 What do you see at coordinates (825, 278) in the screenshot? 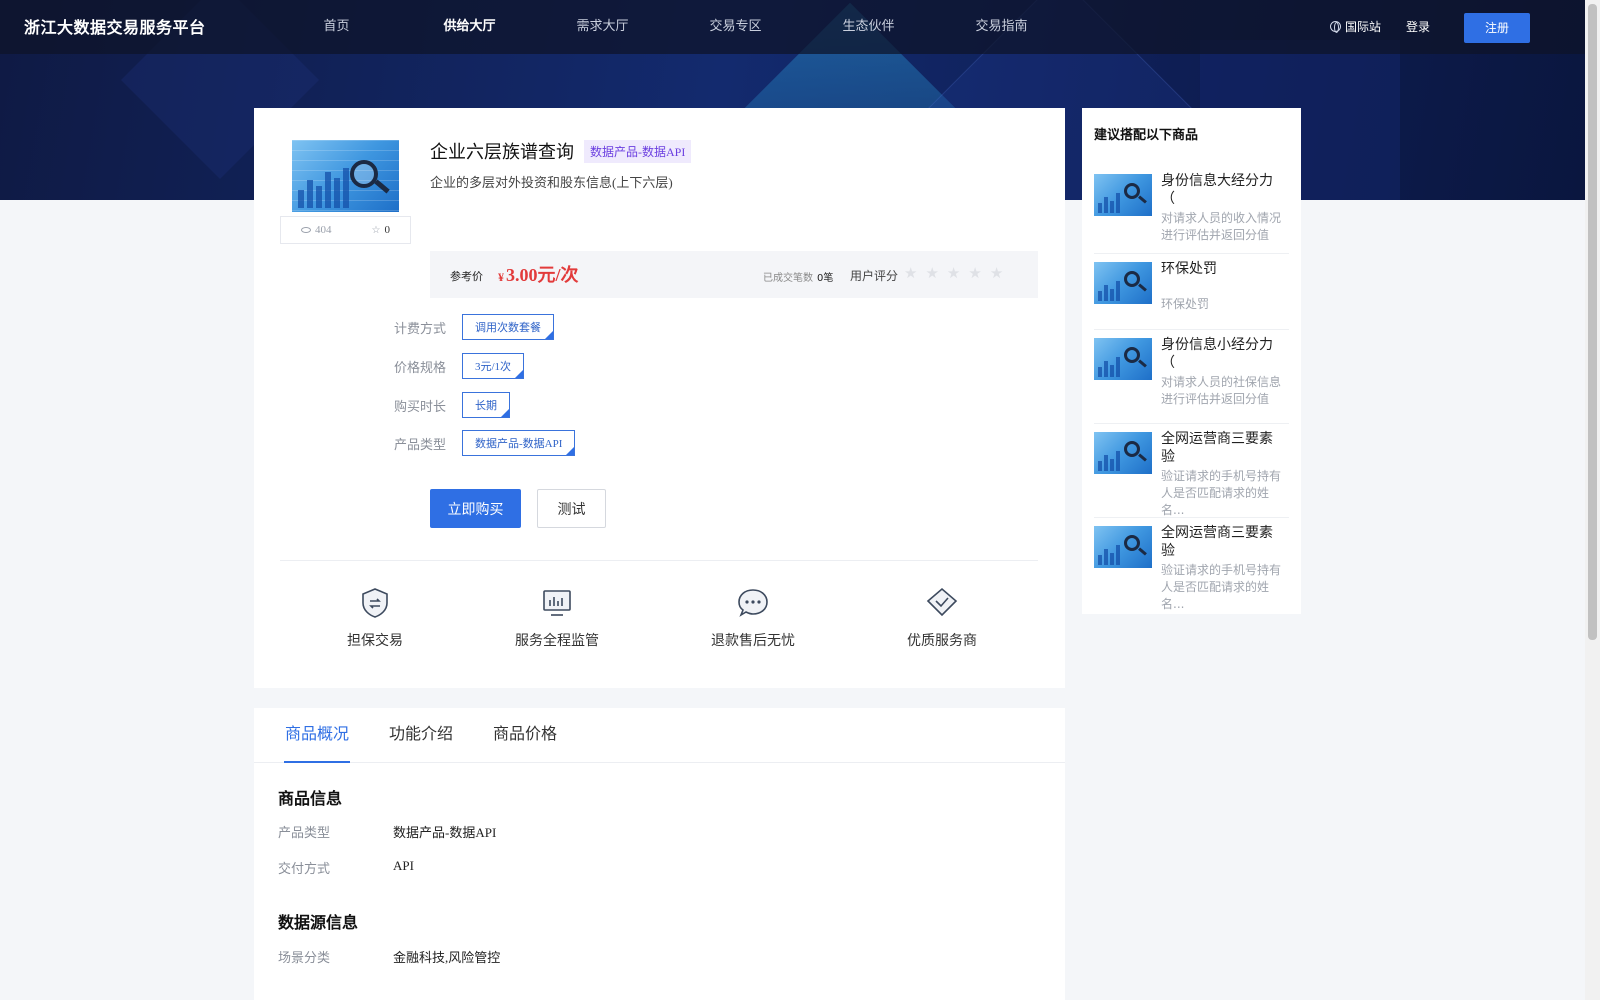
I see `deal-count-value: 0笔` at bounding box center [825, 278].